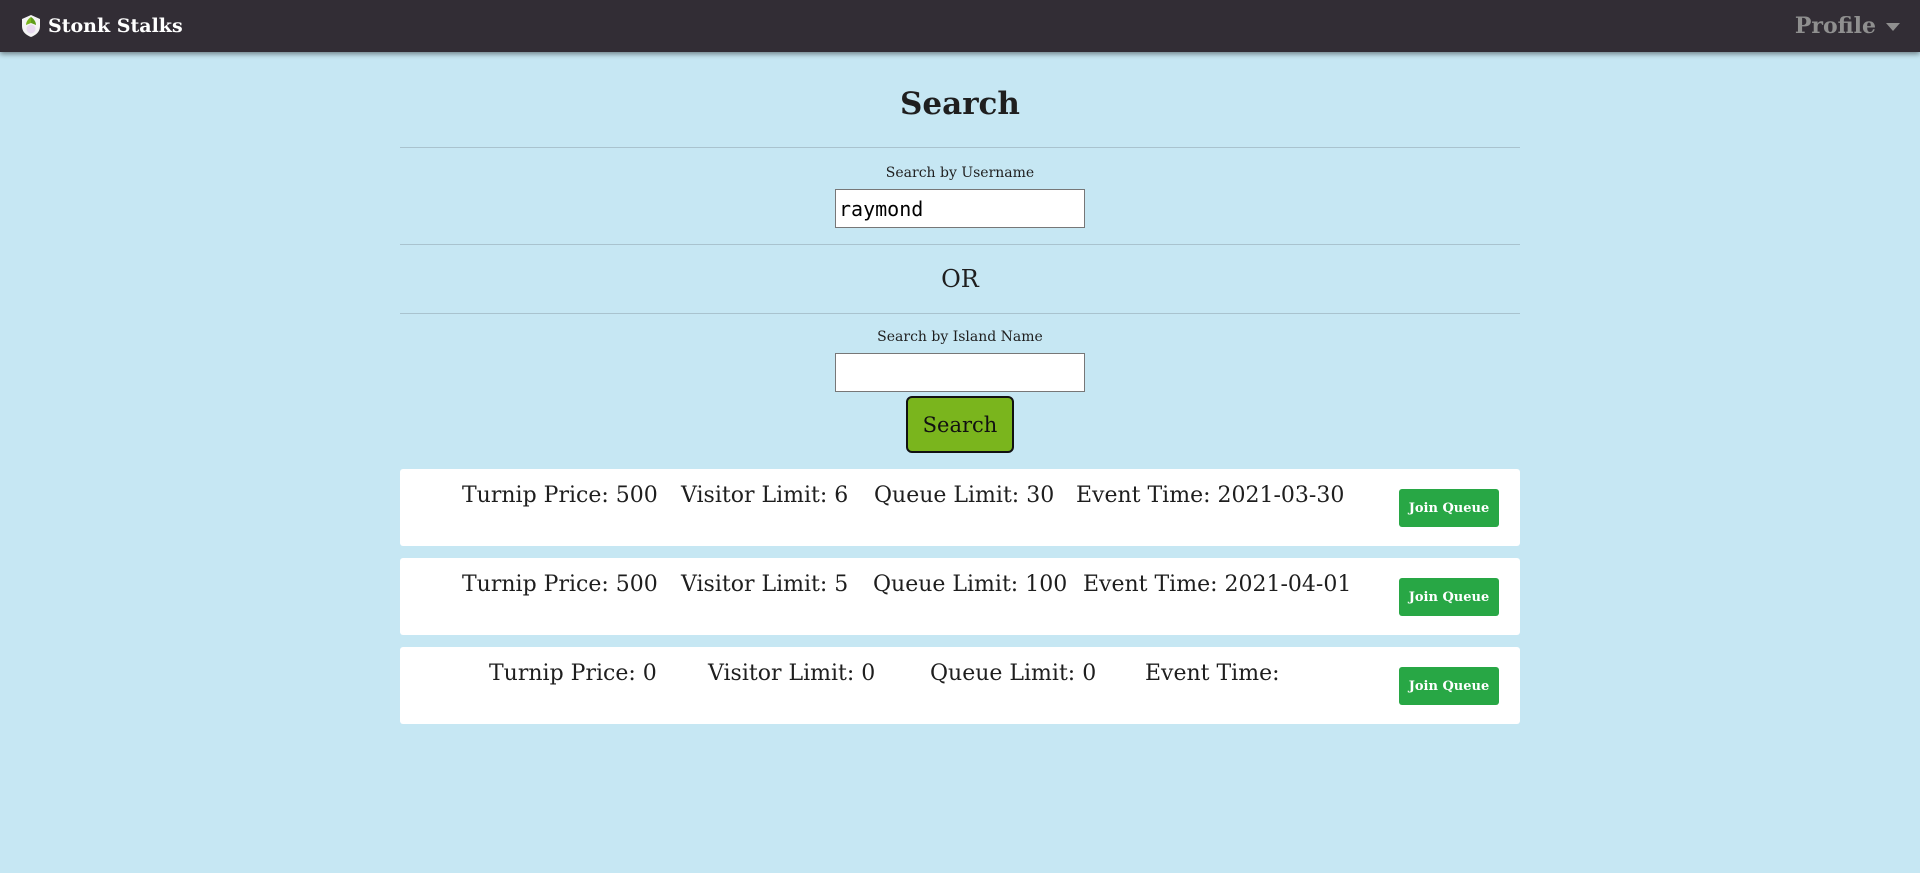 The height and width of the screenshot is (873, 1920). I want to click on profile-dropdown: Profile, so click(1847, 26).